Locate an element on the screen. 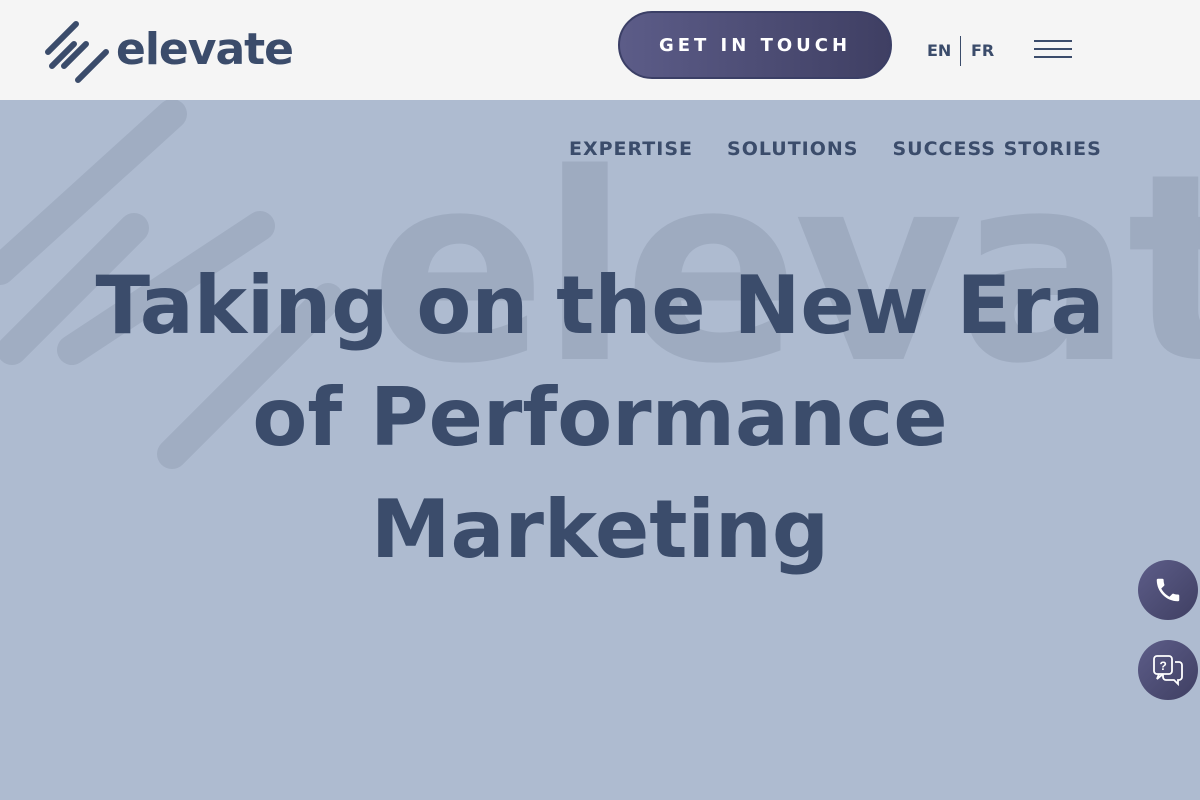  language-en-link: EN is located at coordinates (939, 50).